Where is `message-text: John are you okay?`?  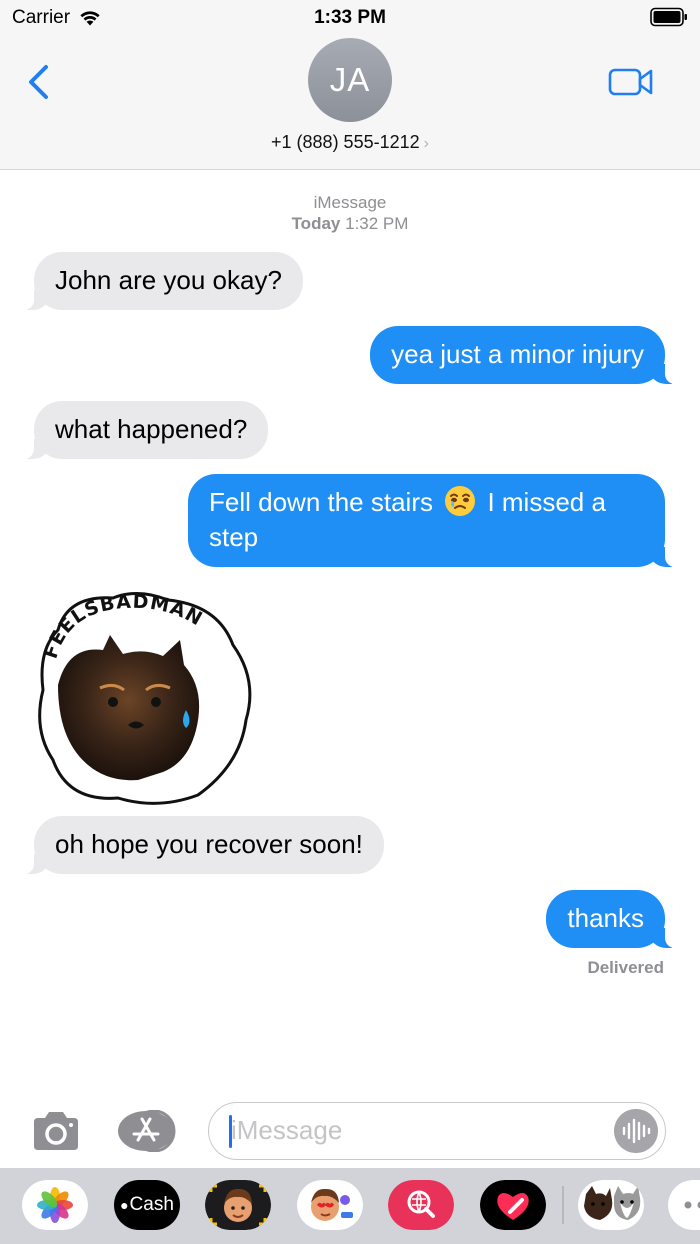 message-text: John are you okay? is located at coordinates (168, 280).